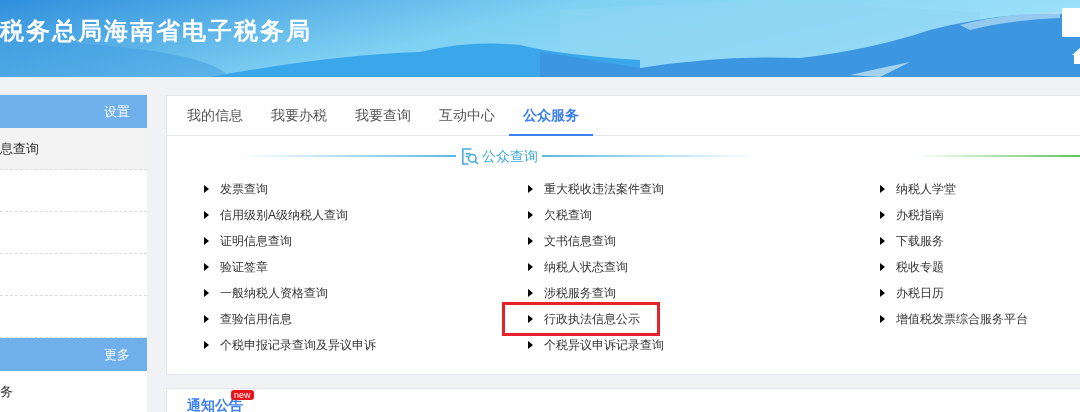  I want to click on service-link: 增值税发票综合服务平台, so click(951, 319).